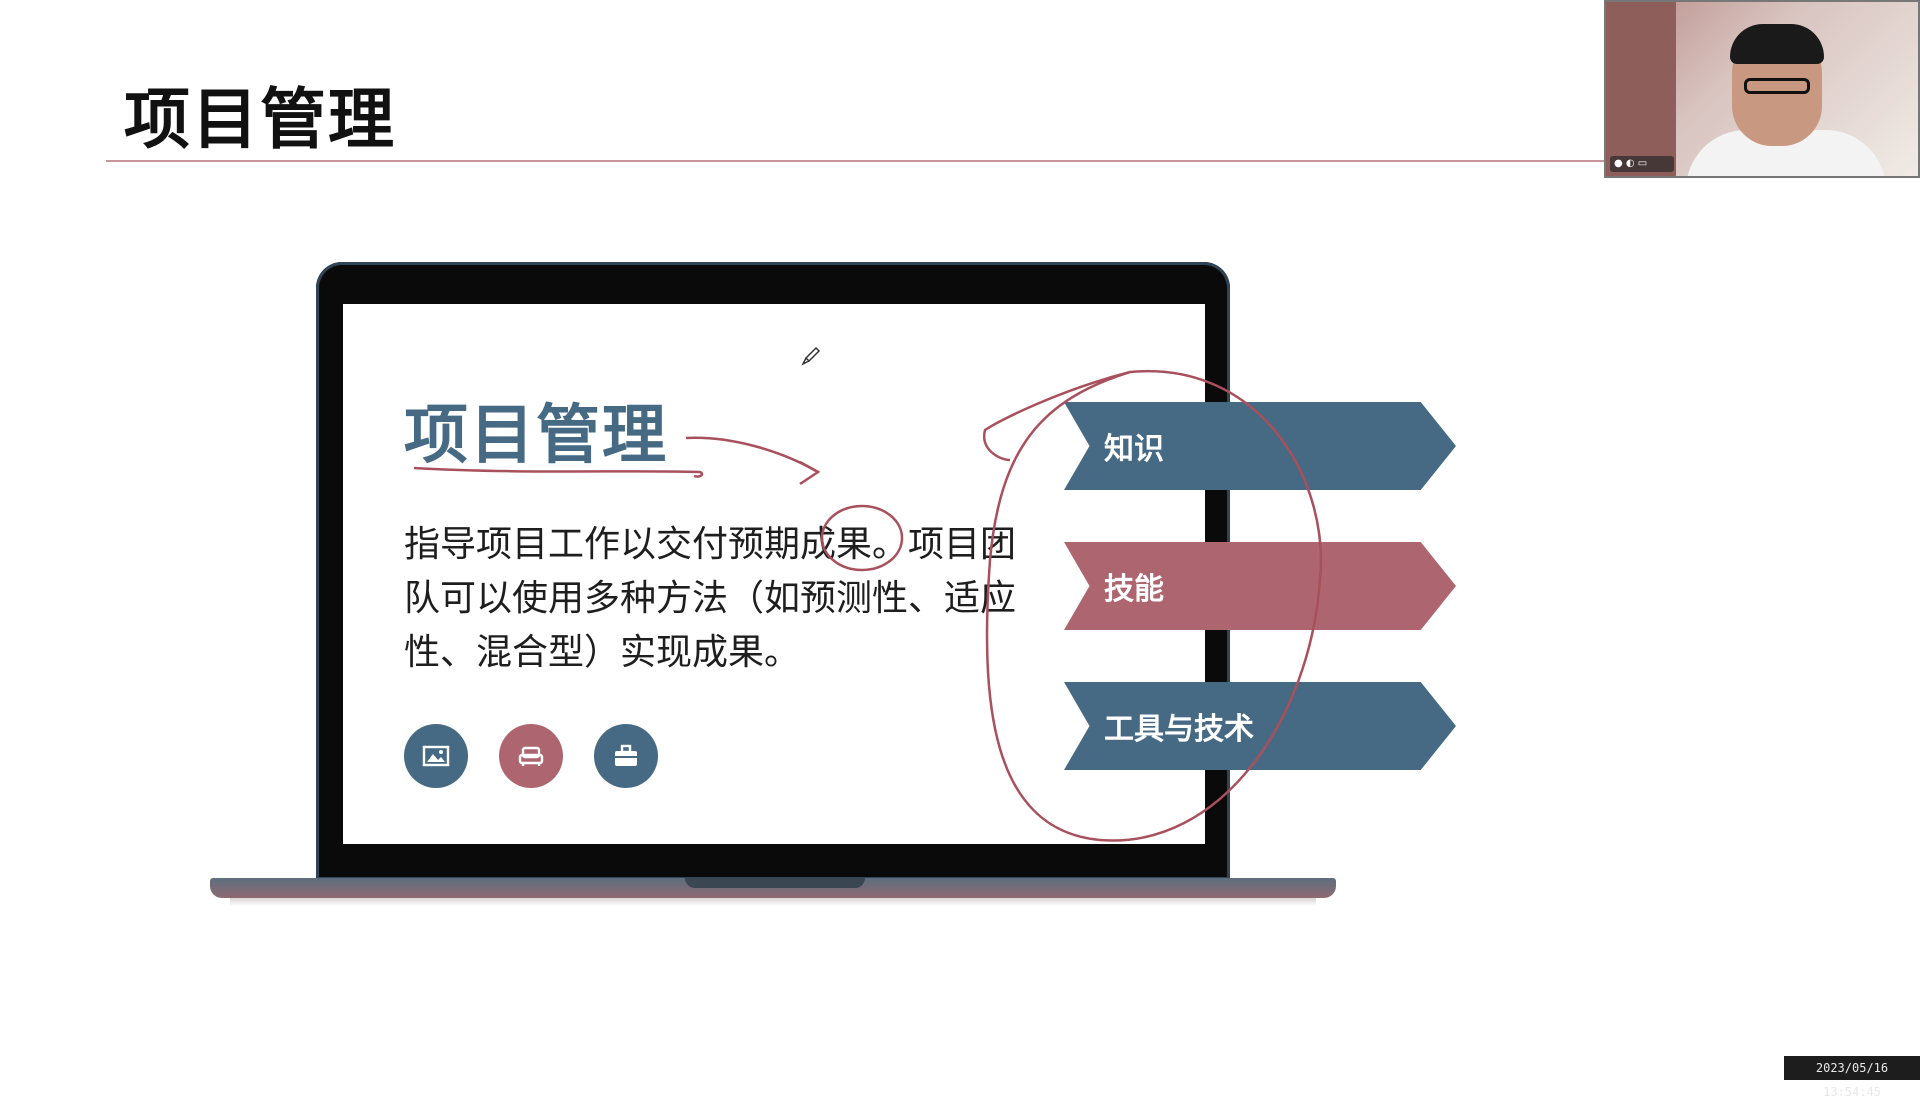 Image resolution: width=1920 pixels, height=1104 pixels. Describe the element at coordinates (602, 652) in the screenshot. I see `body-line: 性、混合型）实现成果。` at that location.